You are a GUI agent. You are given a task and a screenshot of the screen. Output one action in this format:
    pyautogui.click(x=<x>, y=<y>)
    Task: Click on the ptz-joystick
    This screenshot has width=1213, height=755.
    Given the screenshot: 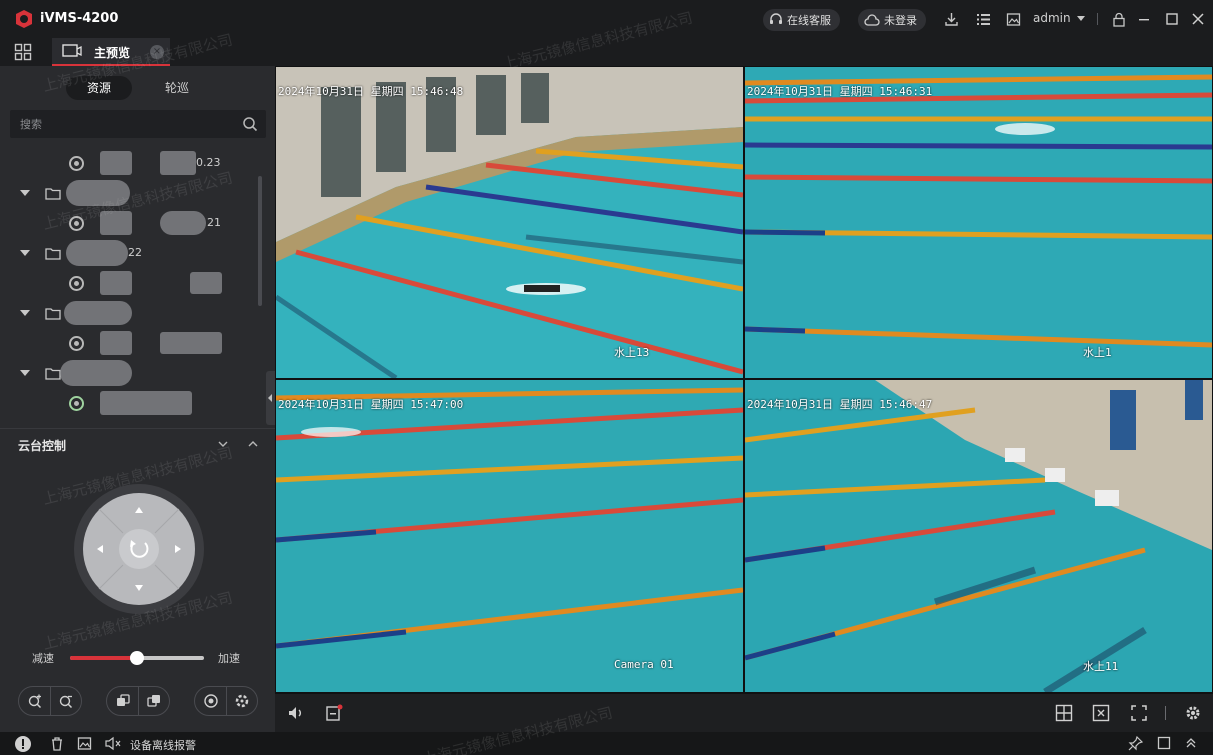 What is the action you would take?
    pyautogui.click(x=139, y=549)
    